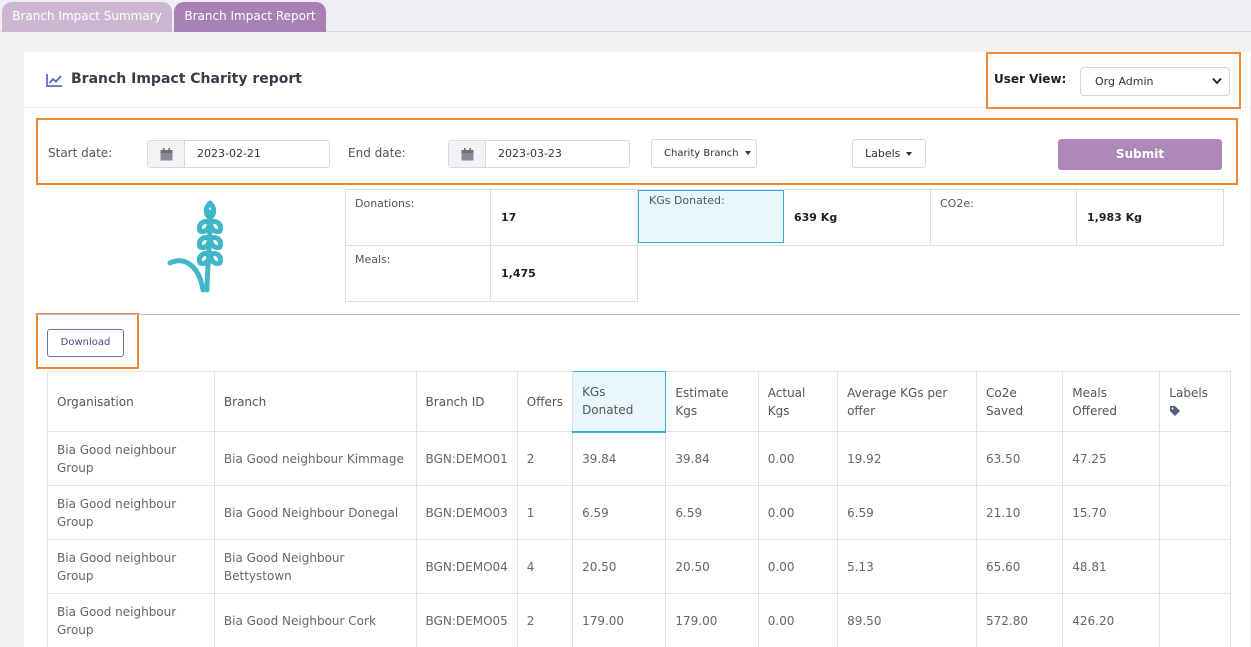 Image resolution: width=1251 pixels, height=647 pixels. I want to click on section-divider, so click(637, 314).